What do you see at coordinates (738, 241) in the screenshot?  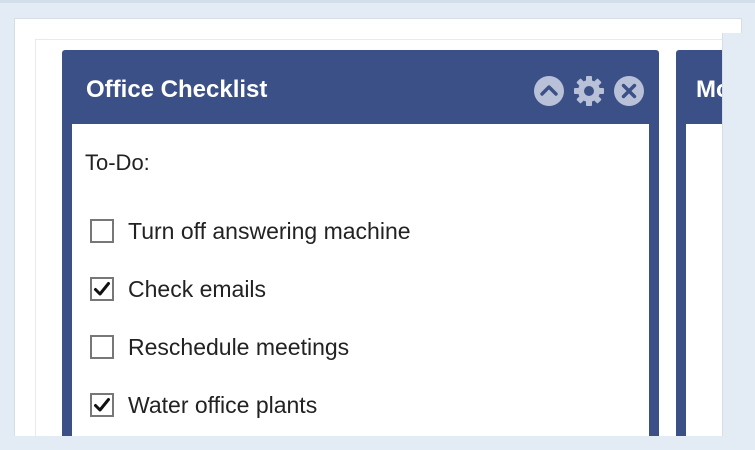 I see `canvas-edge-right` at bounding box center [738, 241].